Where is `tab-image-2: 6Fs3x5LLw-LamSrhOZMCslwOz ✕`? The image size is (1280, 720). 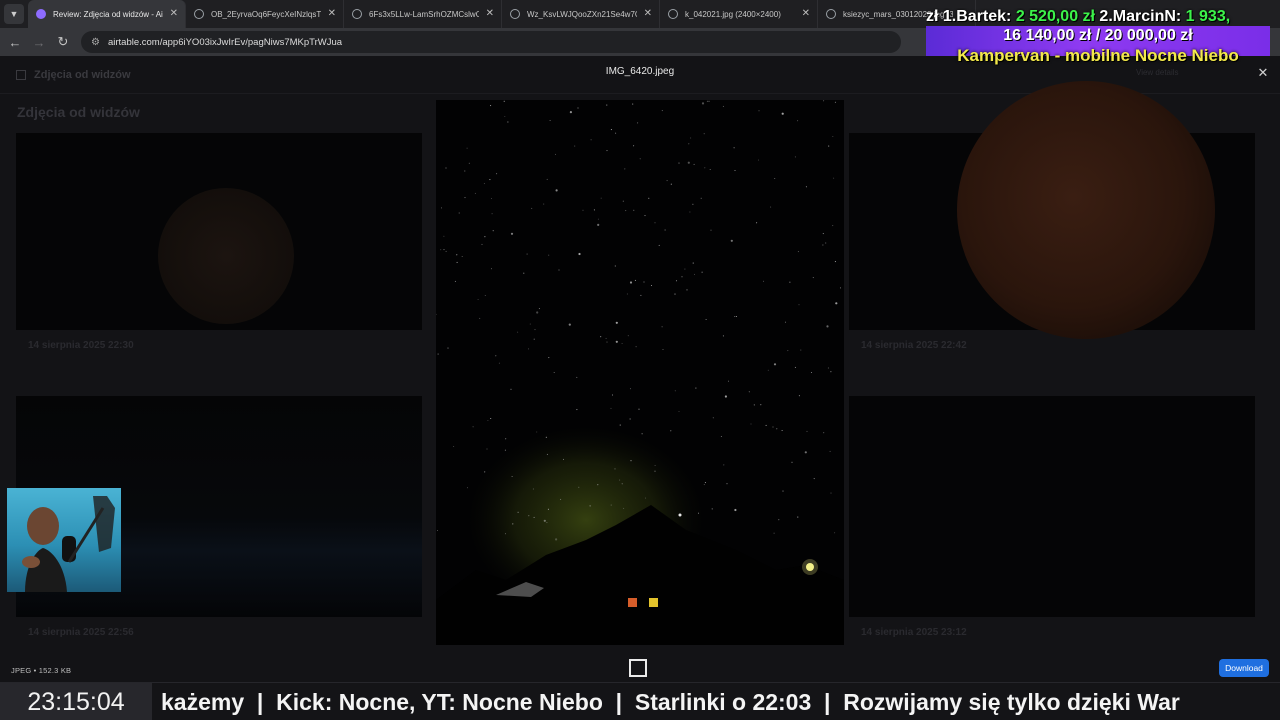 tab-image-2: 6Fs3x5LLw-LamSrhOZMCslwOz ✕ is located at coordinates (423, 14).